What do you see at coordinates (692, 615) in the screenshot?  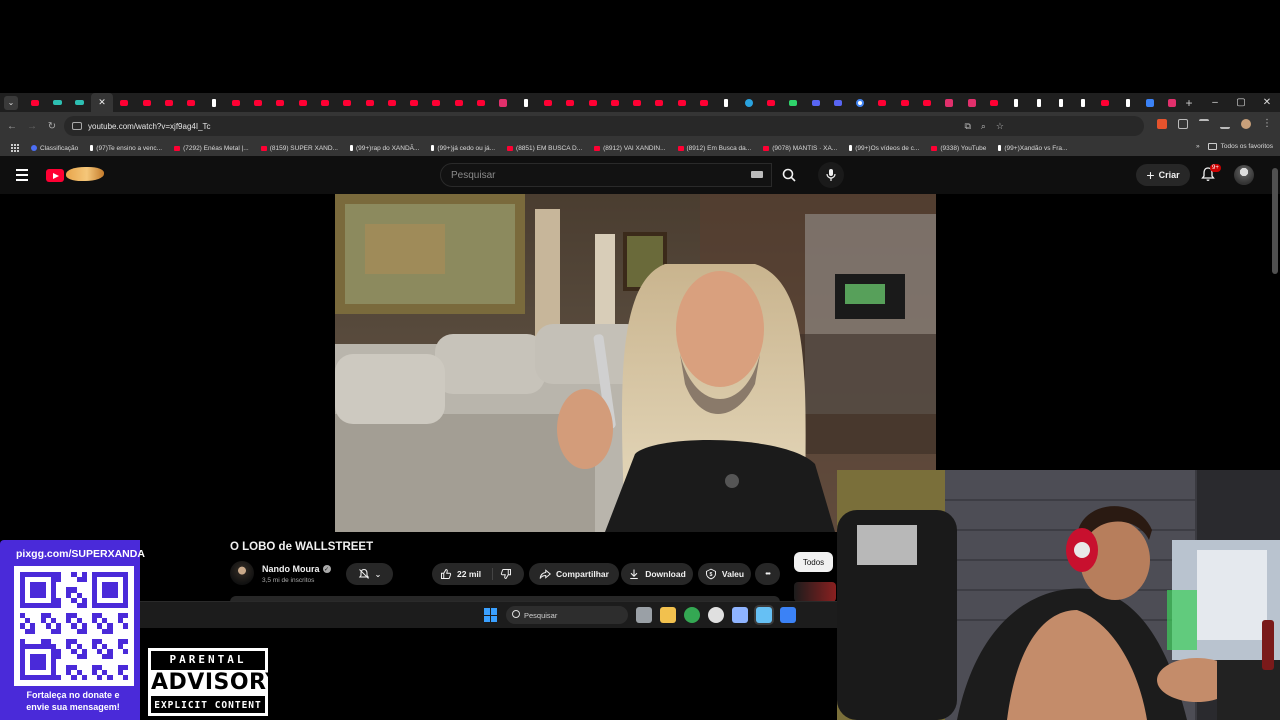 I see `chrome-icon` at bounding box center [692, 615].